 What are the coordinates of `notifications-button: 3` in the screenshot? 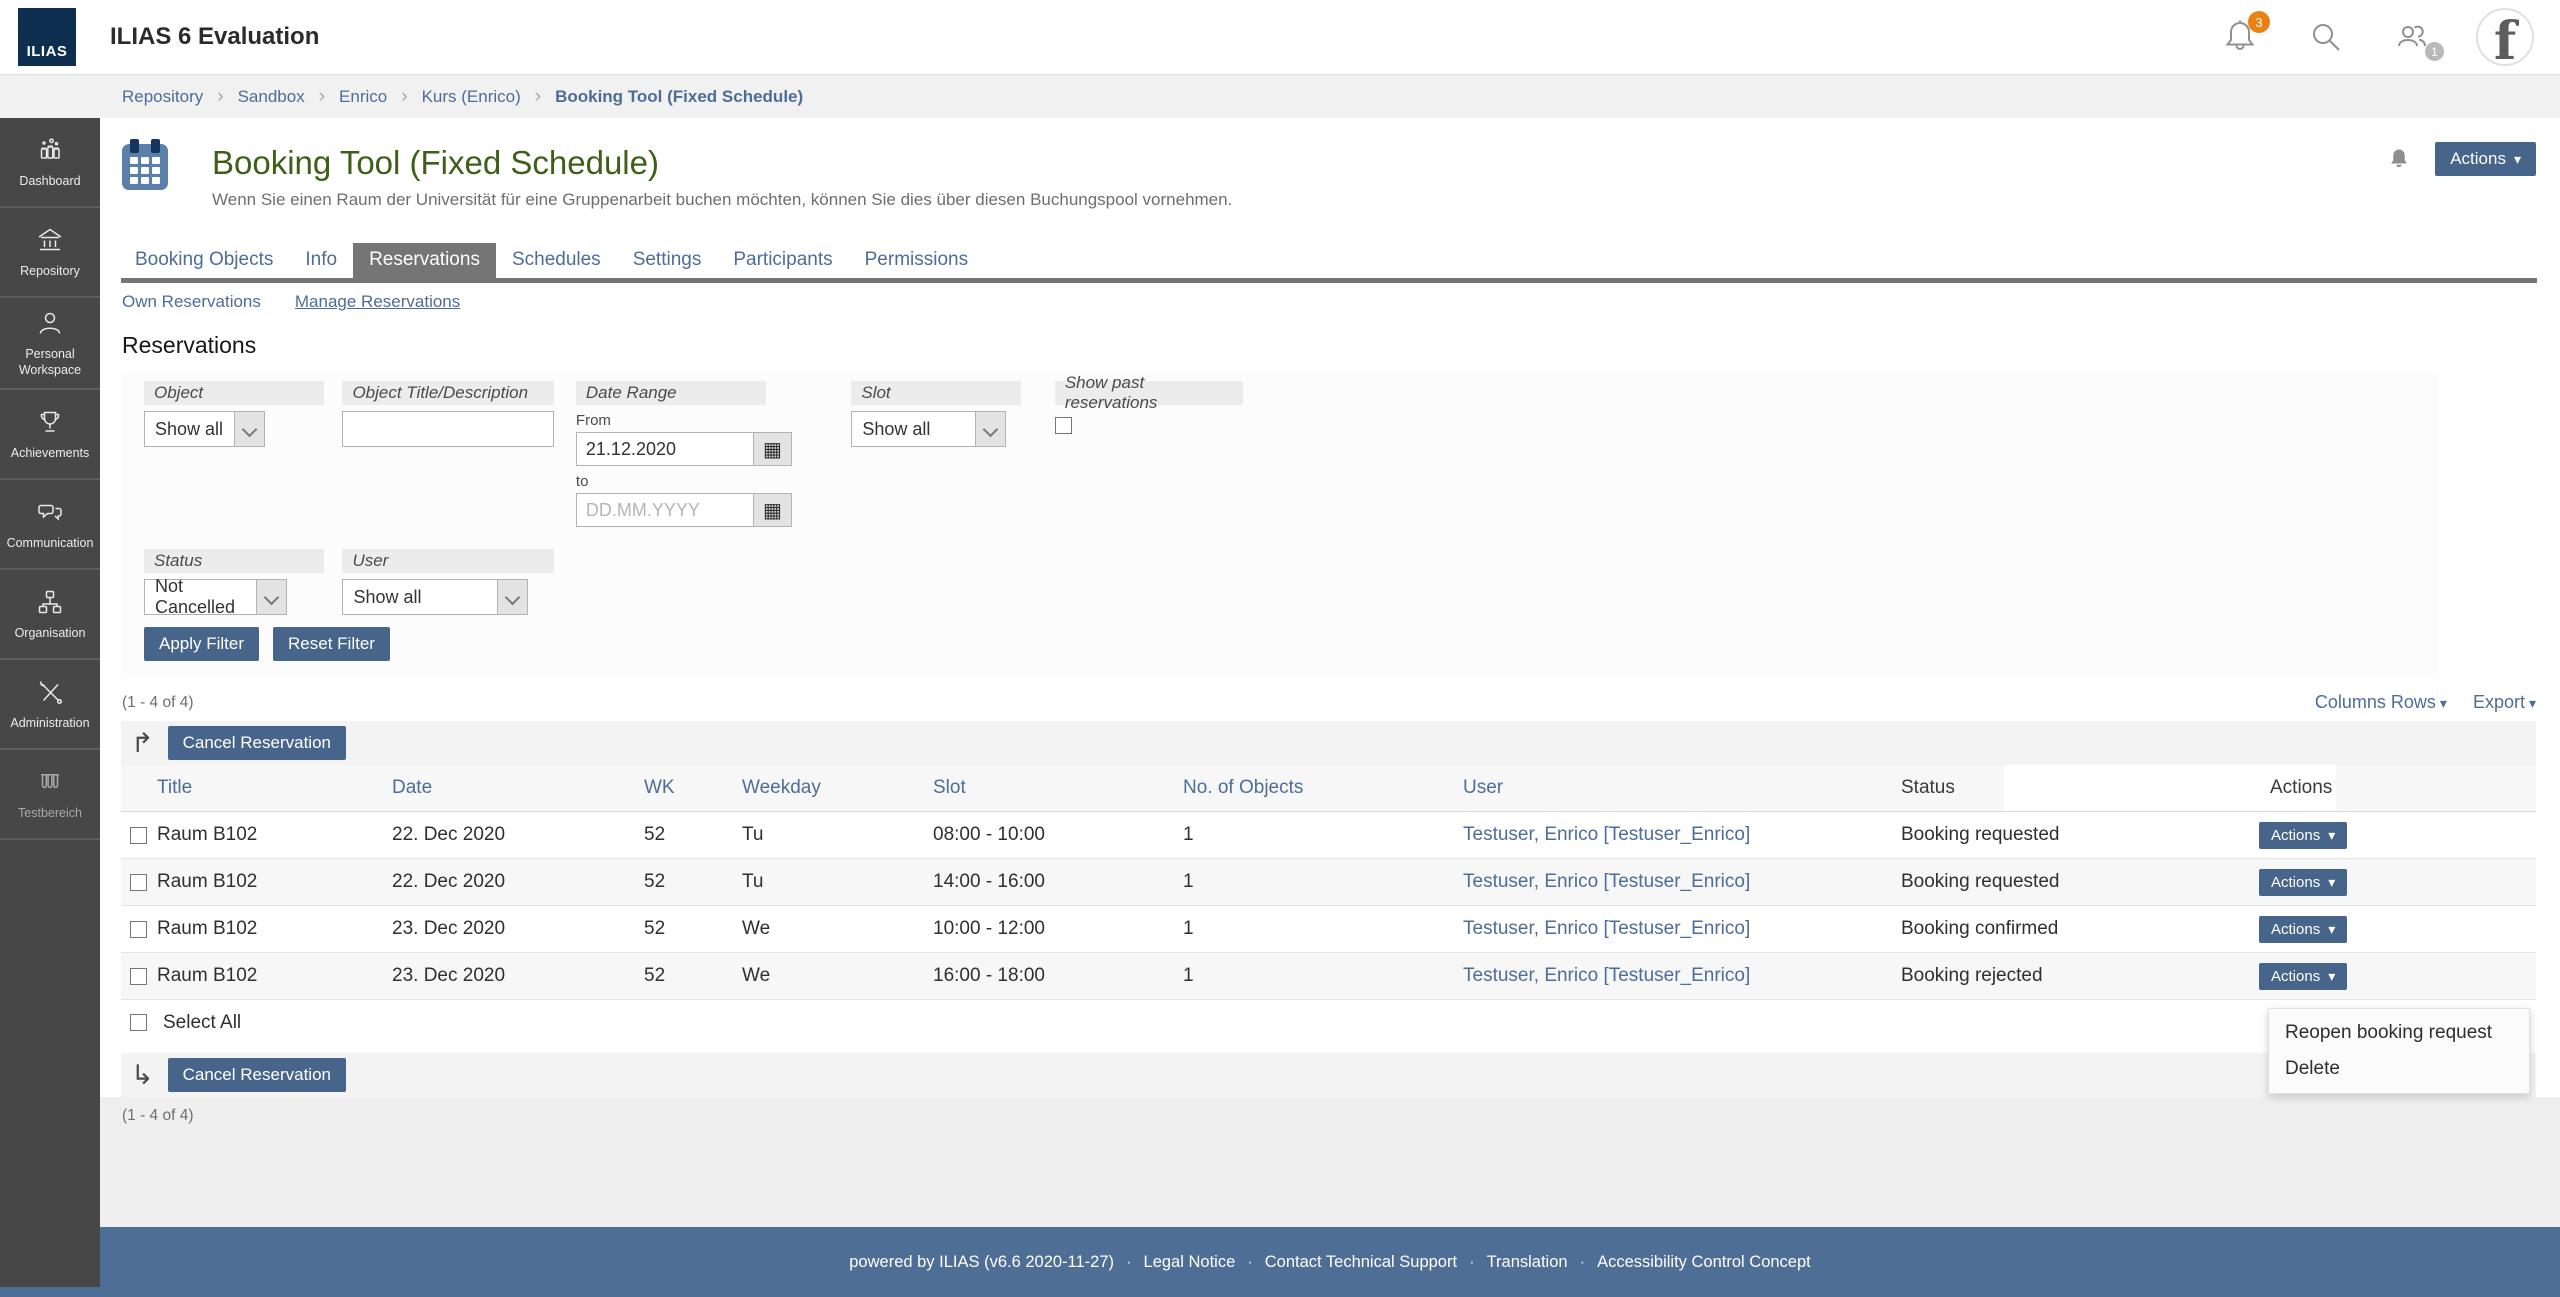 It's located at (2244, 35).